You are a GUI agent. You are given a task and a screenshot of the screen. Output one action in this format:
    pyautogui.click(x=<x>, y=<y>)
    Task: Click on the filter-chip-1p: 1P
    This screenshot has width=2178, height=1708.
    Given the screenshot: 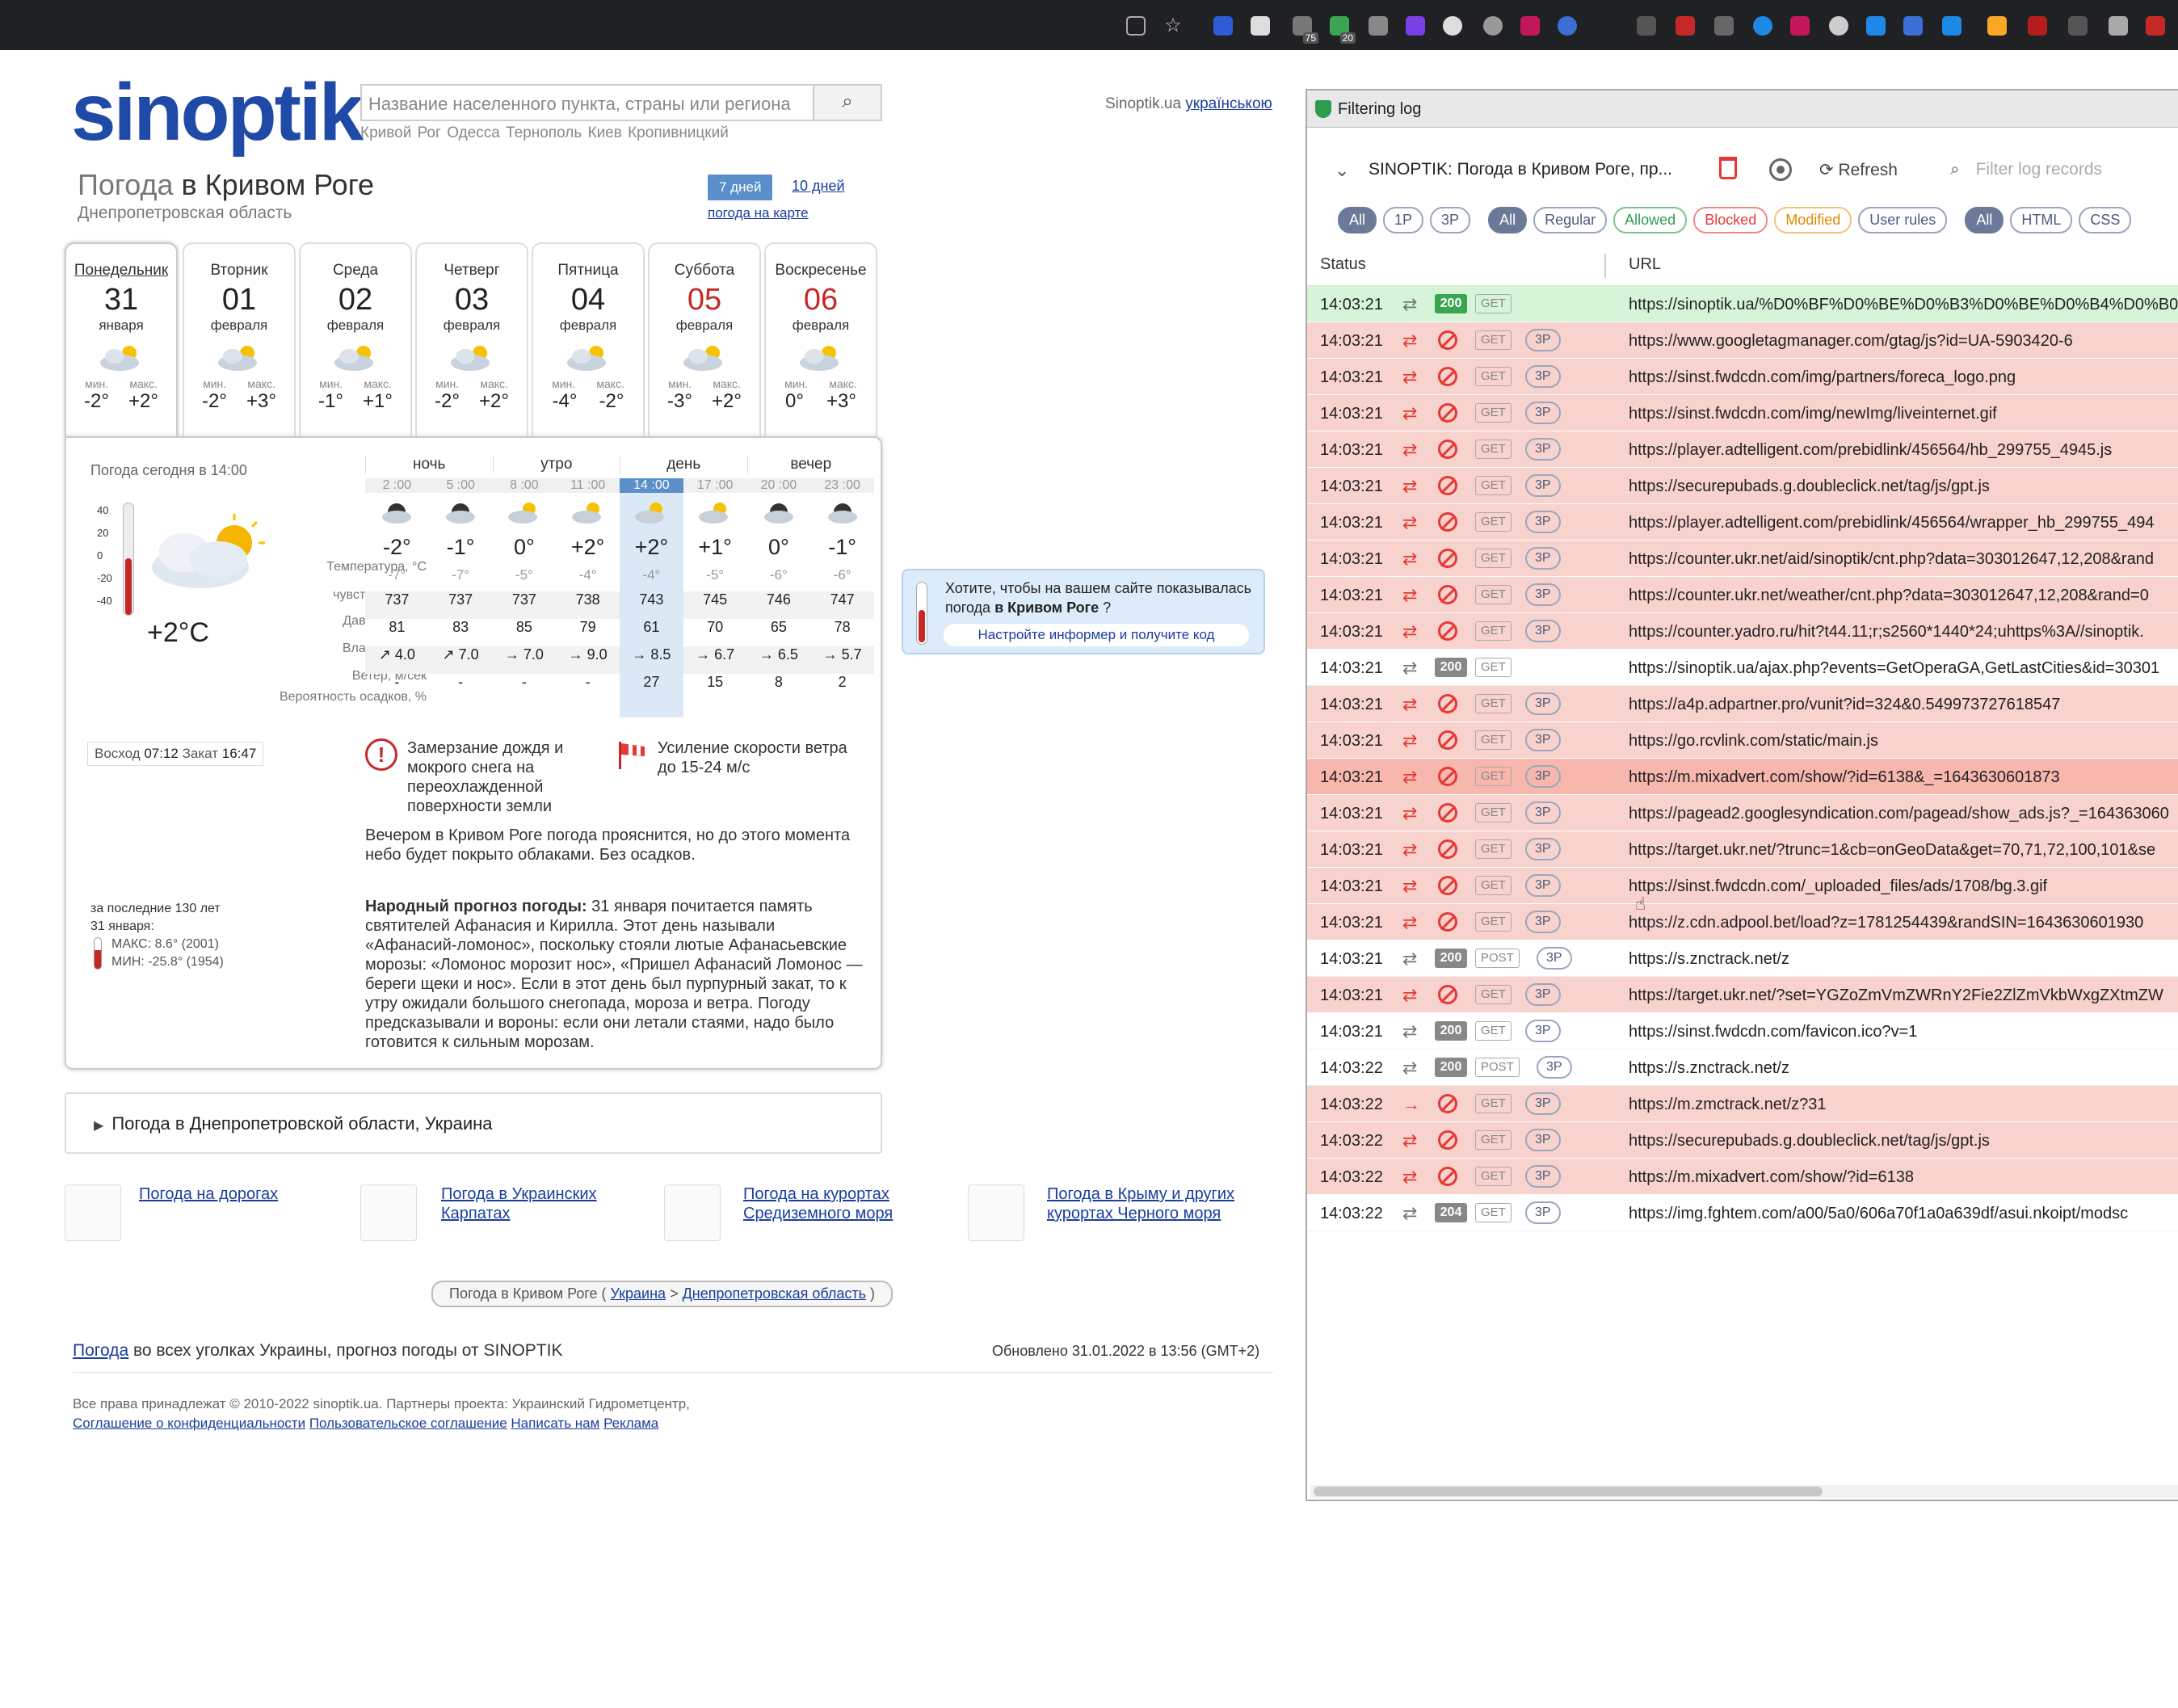 What is the action you would take?
    pyautogui.click(x=1403, y=220)
    